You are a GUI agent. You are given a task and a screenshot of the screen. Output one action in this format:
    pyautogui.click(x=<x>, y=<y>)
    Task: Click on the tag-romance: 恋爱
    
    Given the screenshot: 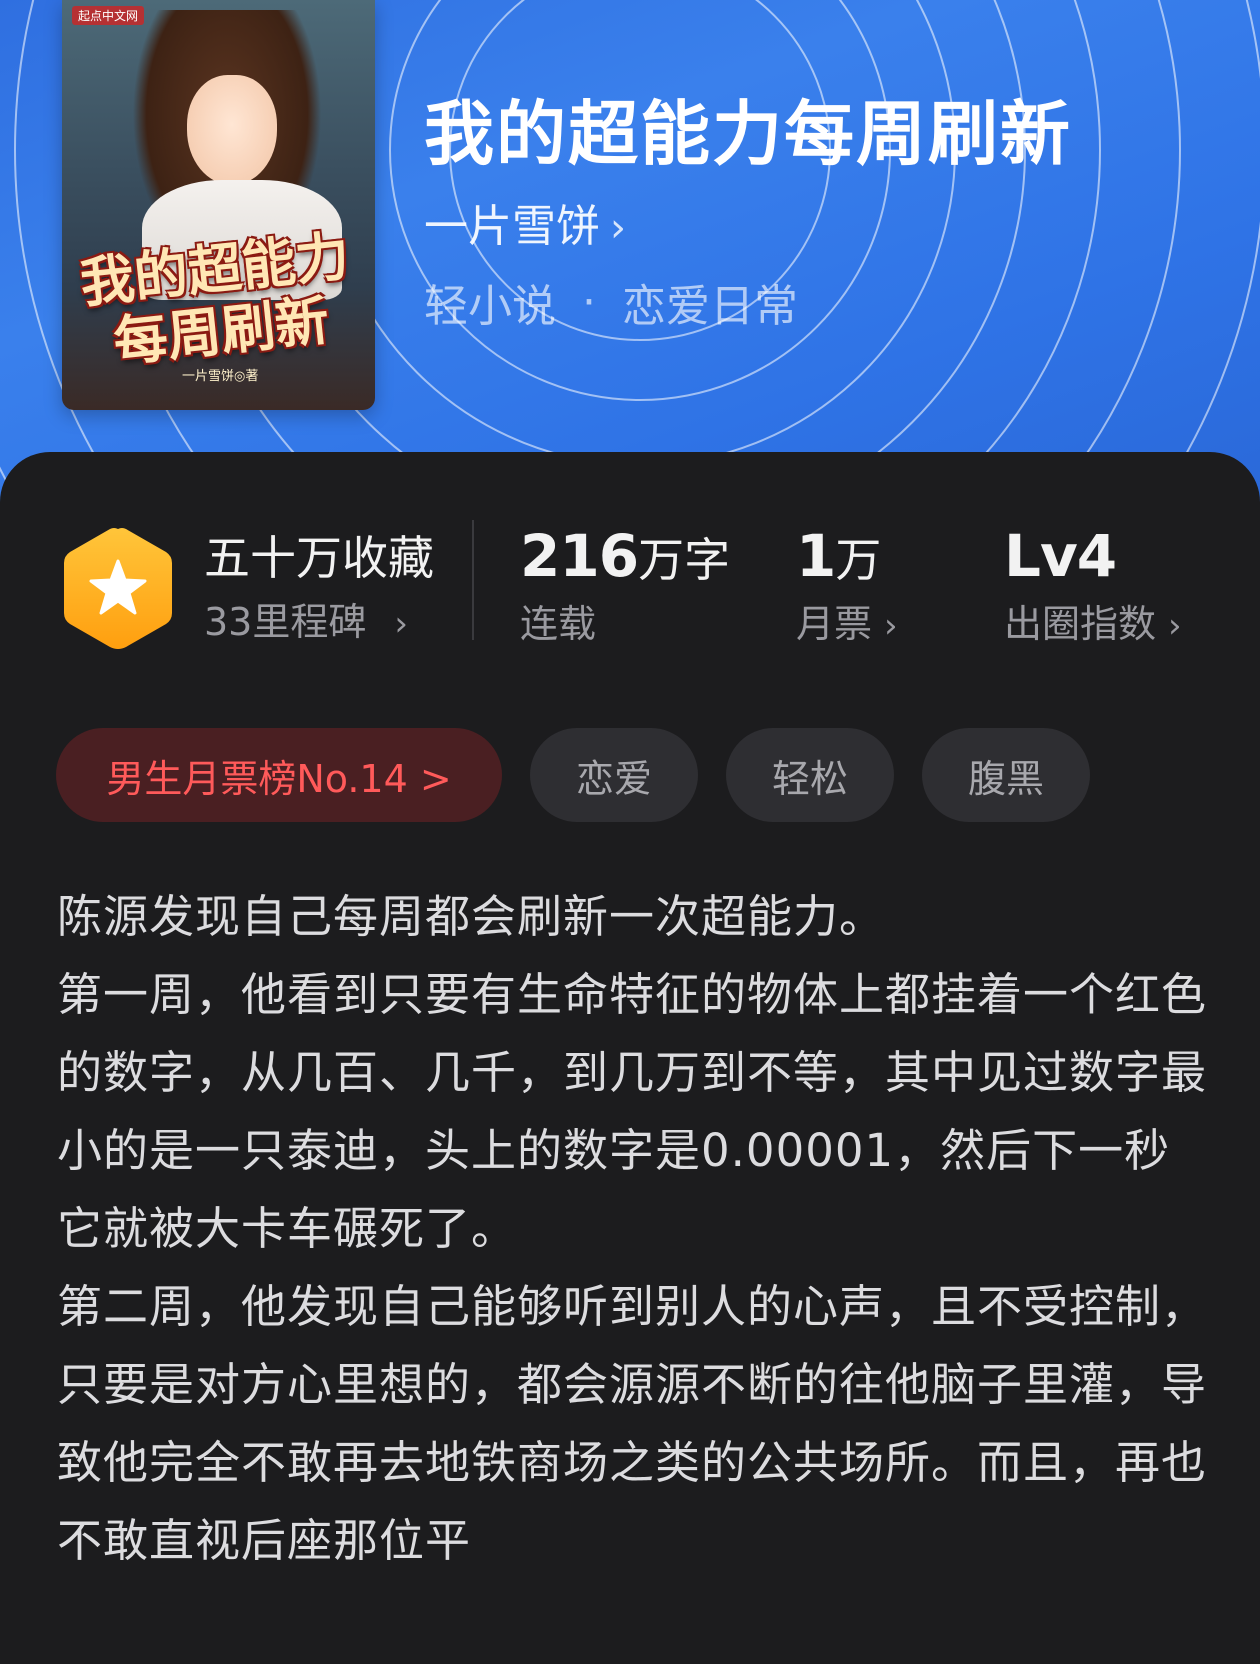 What is the action you would take?
    pyautogui.click(x=614, y=775)
    